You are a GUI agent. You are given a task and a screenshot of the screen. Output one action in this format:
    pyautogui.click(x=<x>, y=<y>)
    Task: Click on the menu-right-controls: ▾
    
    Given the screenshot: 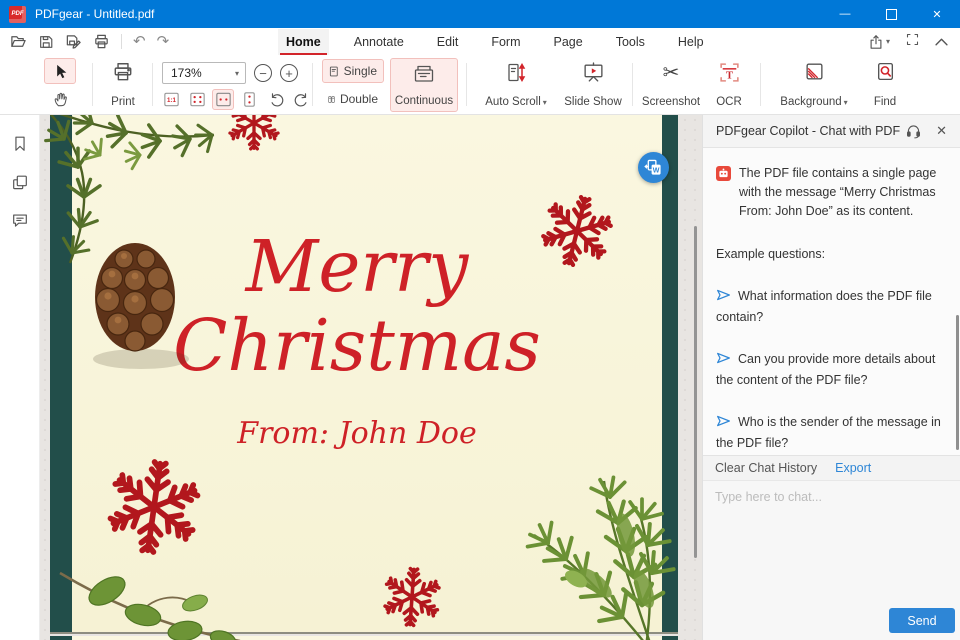 What is the action you would take?
    pyautogui.click(x=908, y=41)
    